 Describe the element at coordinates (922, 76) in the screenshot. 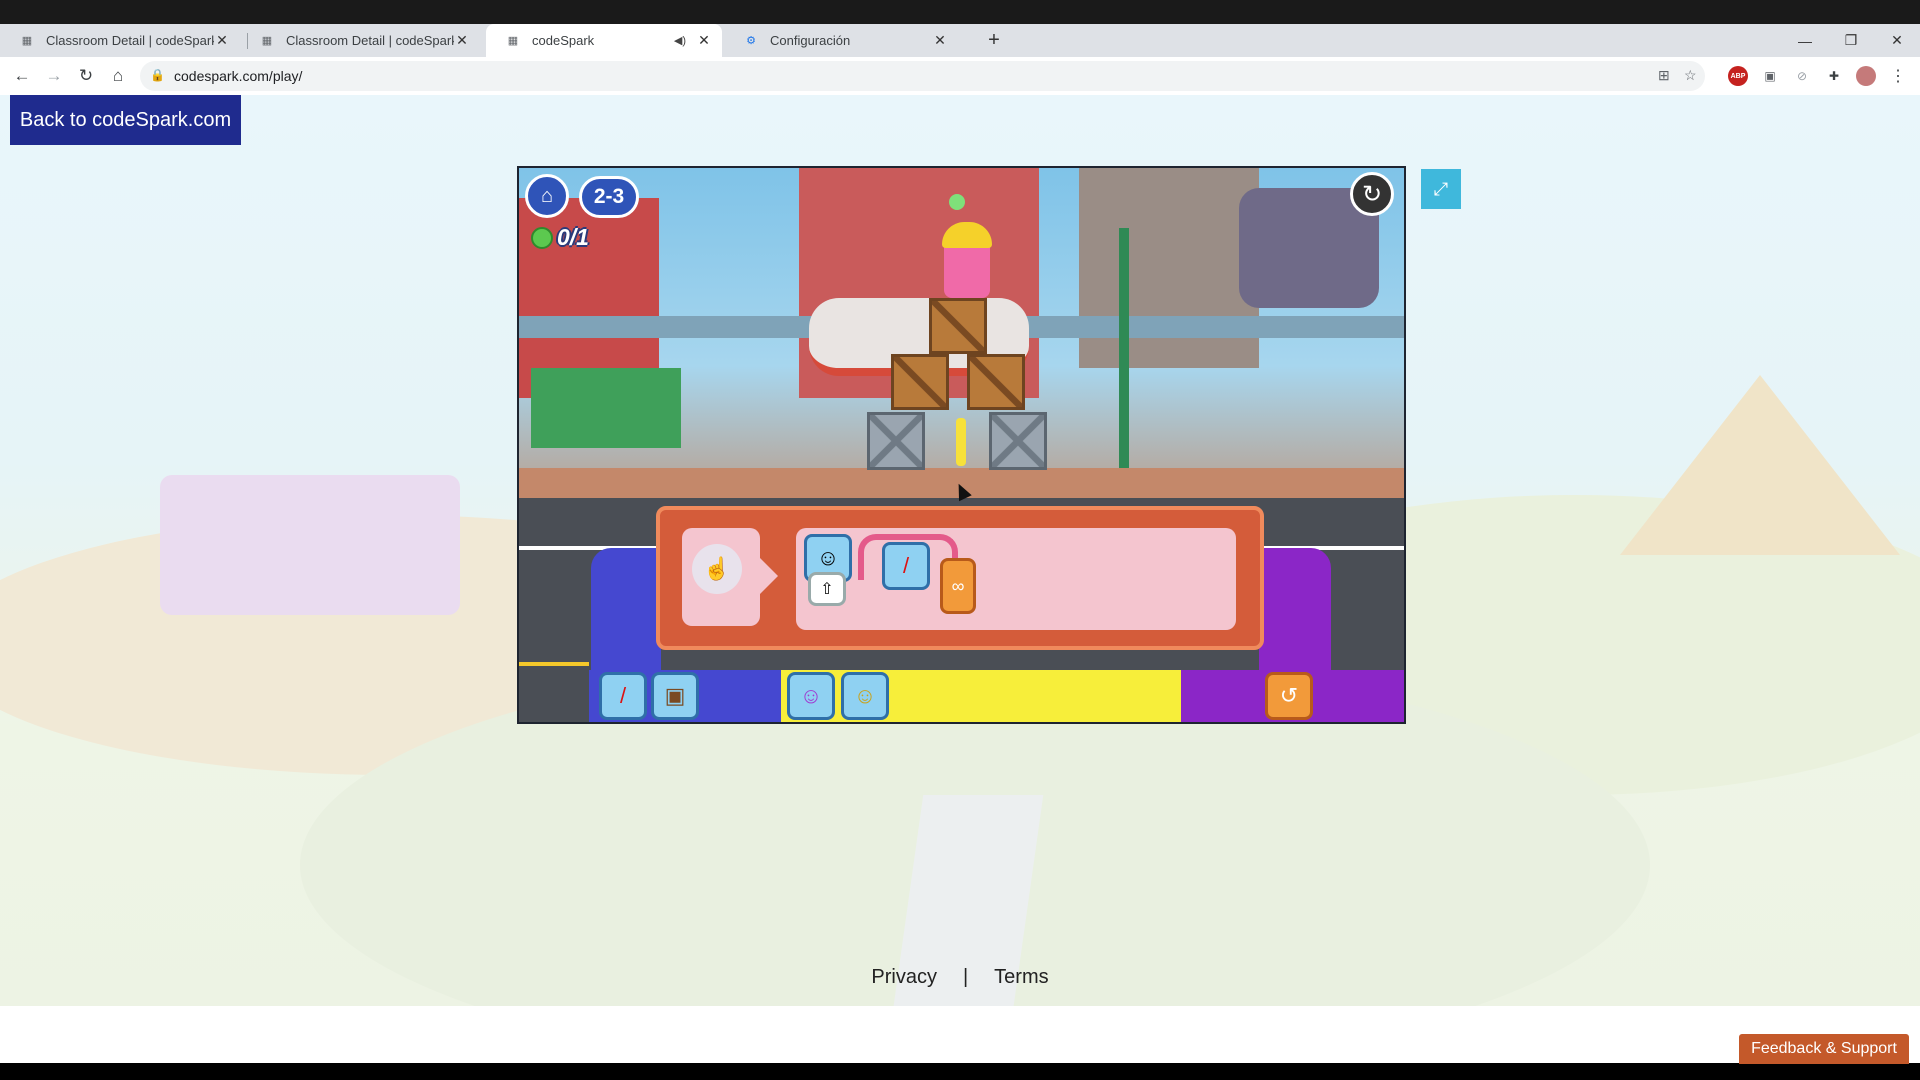

I see `url-field: 🔒 codespark.com/play/ ⊞ ☆` at that location.